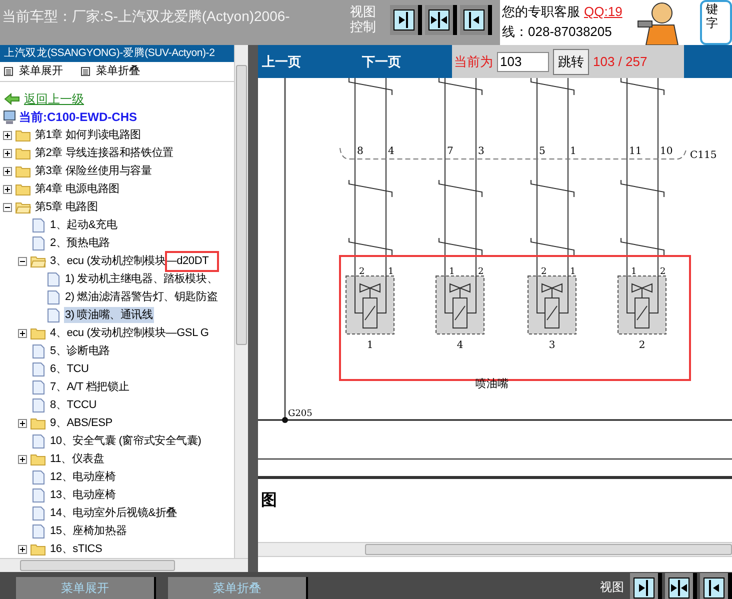 The image size is (732, 599). What do you see at coordinates (141, 297) in the screenshot?
I see `tree-item: 2) 燃油滤清器警告灯、钥匙防盗` at bounding box center [141, 297].